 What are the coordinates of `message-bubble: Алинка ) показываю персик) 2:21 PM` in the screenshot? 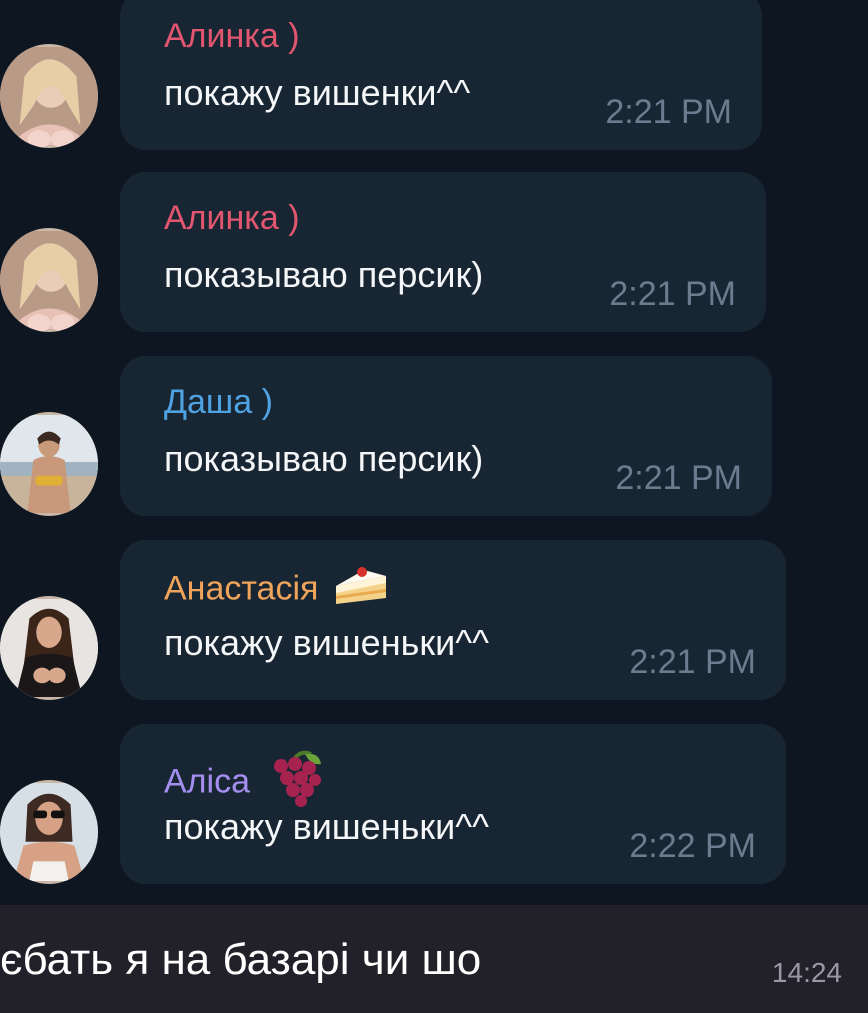 It's located at (443, 252).